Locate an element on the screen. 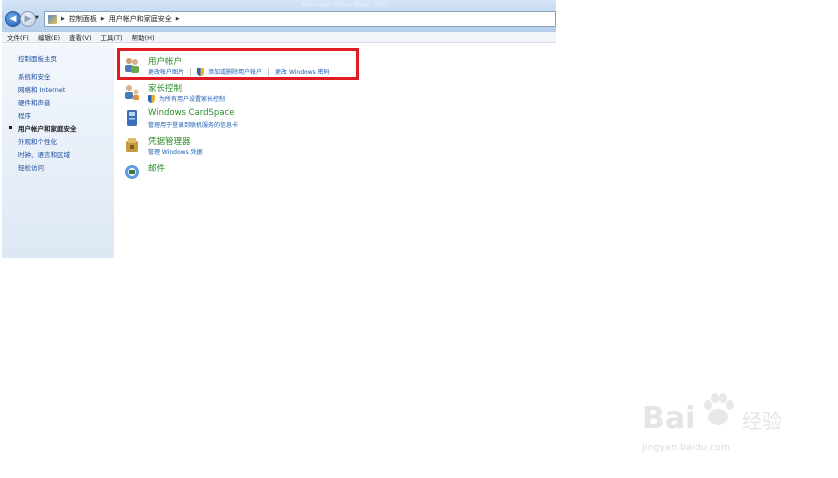 The height and width of the screenshot is (478, 838). menu-bar: 文件(F) 编辑(E) 查看(V) 工具(T) 帮助(H) is located at coordinates (279, 37).